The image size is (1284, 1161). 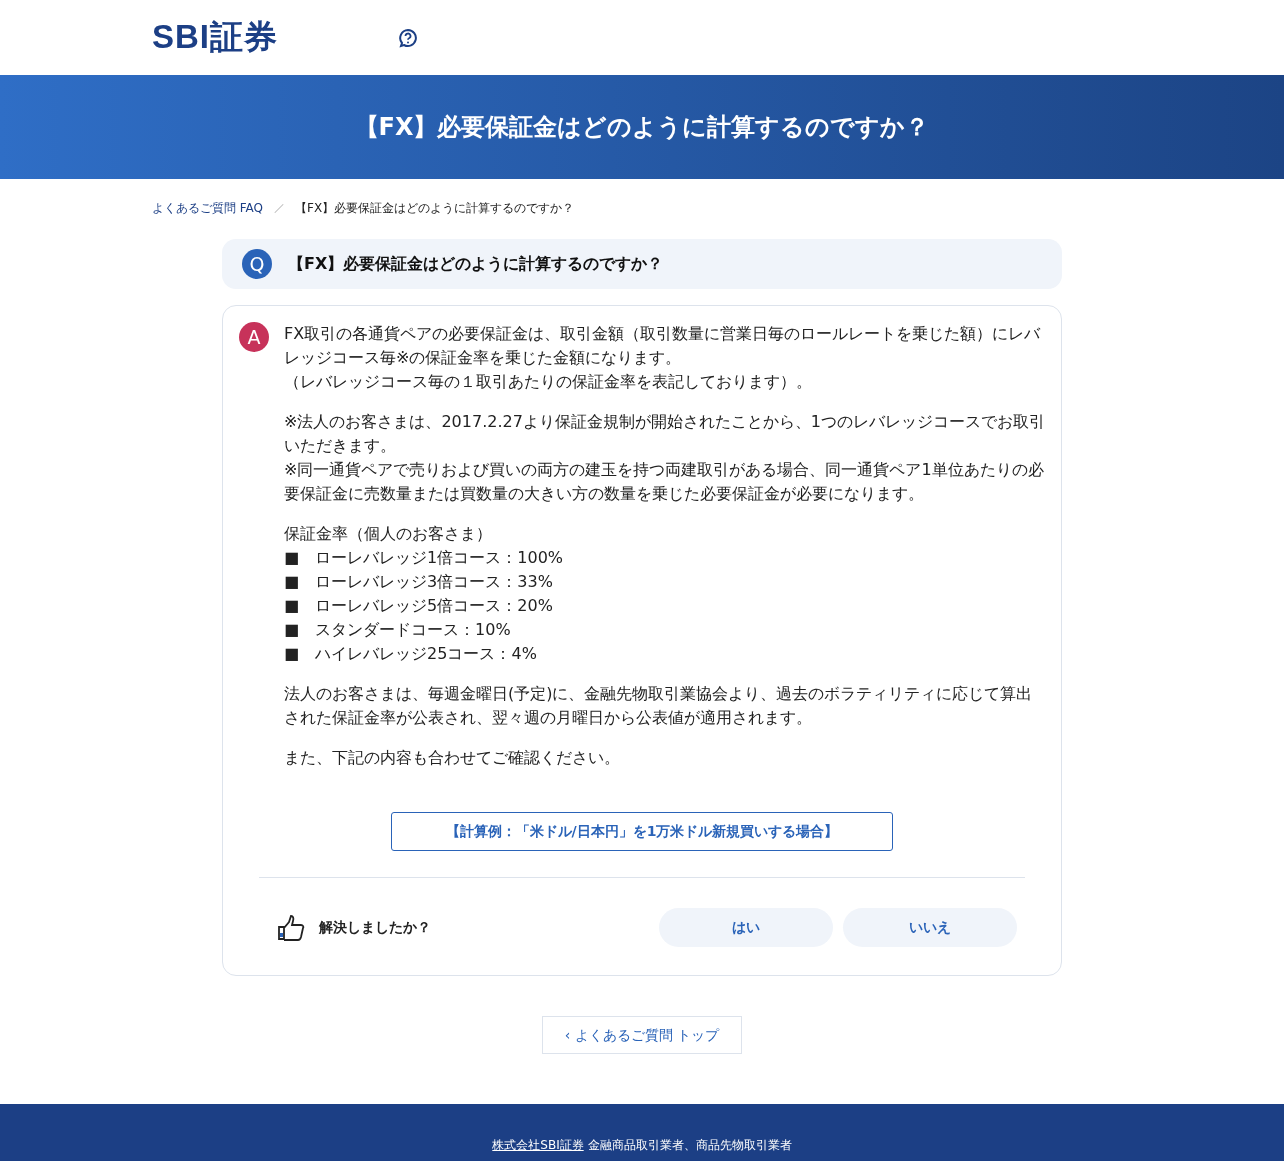 I want to click on question-text: 【FX】必要保証金はどのように計算するのですか？, so click(x=476, y=264).